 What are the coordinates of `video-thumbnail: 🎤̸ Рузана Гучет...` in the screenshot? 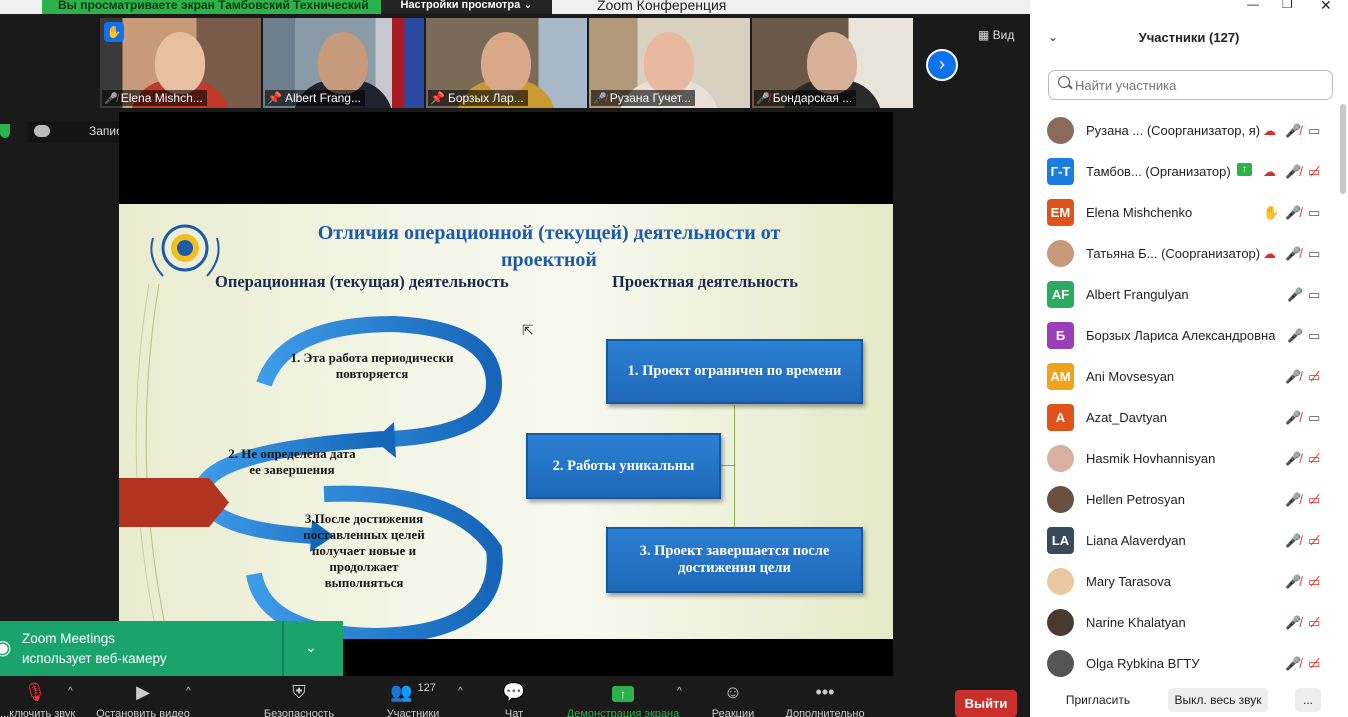 It's located at (669, 63).